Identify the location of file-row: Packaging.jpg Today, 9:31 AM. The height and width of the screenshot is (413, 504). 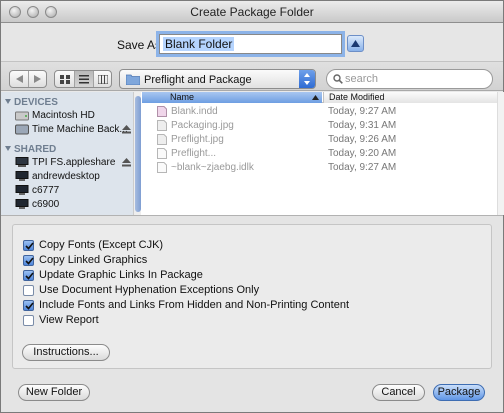
(319, 125).